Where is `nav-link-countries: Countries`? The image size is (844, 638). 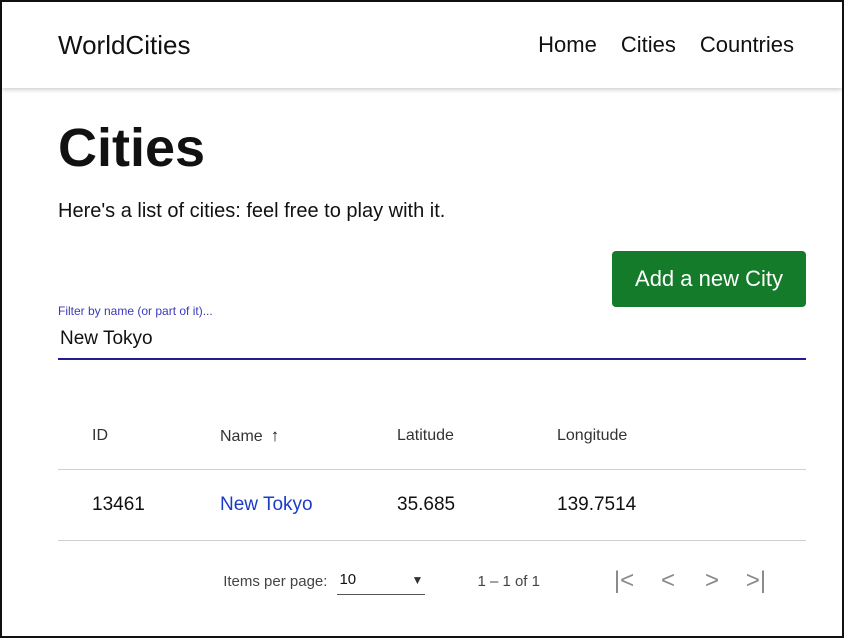 nav-link-countries: Countries is located at coordinates (747, 45).